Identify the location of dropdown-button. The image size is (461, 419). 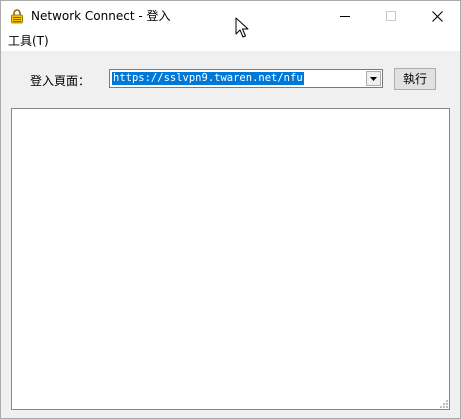
(373, 78).